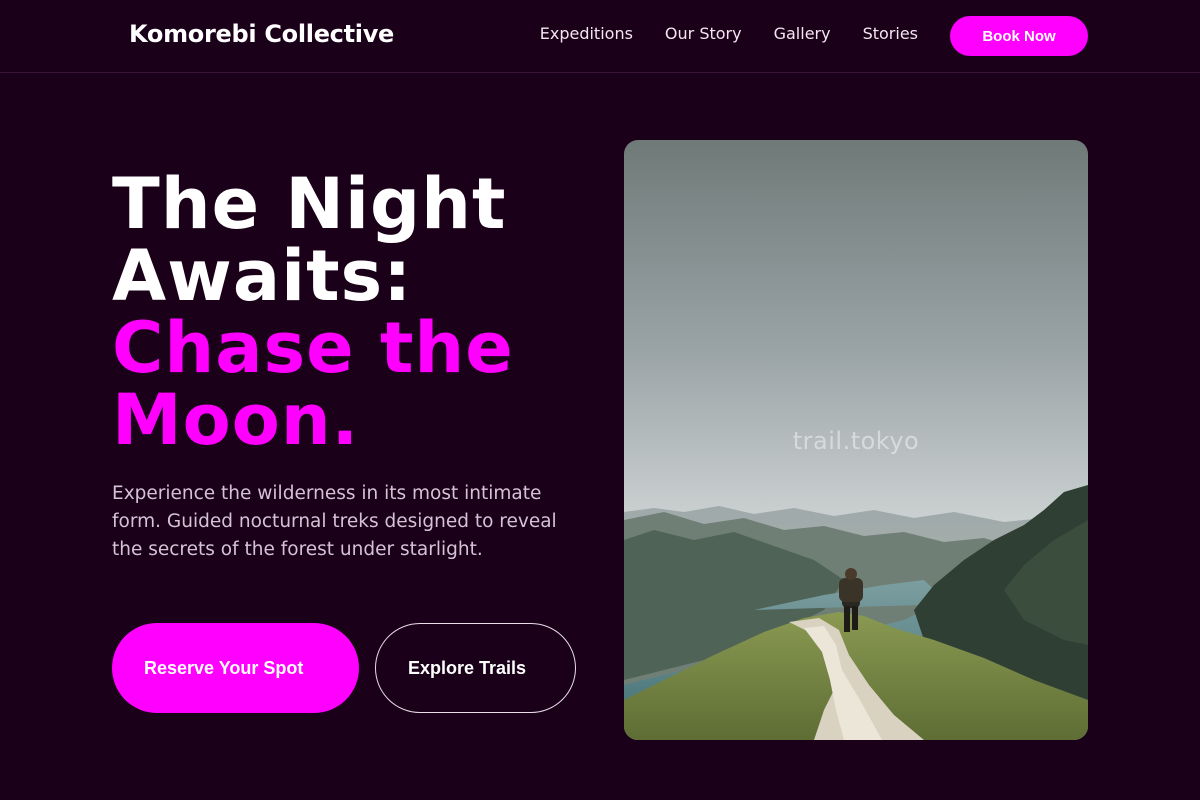 The width and height of the screenshot is (1200, 800). What do you see at coordinates (890, 33) in the screenshot?
I see `nav-link-stories: Stories` at bounding box center [890, 33].